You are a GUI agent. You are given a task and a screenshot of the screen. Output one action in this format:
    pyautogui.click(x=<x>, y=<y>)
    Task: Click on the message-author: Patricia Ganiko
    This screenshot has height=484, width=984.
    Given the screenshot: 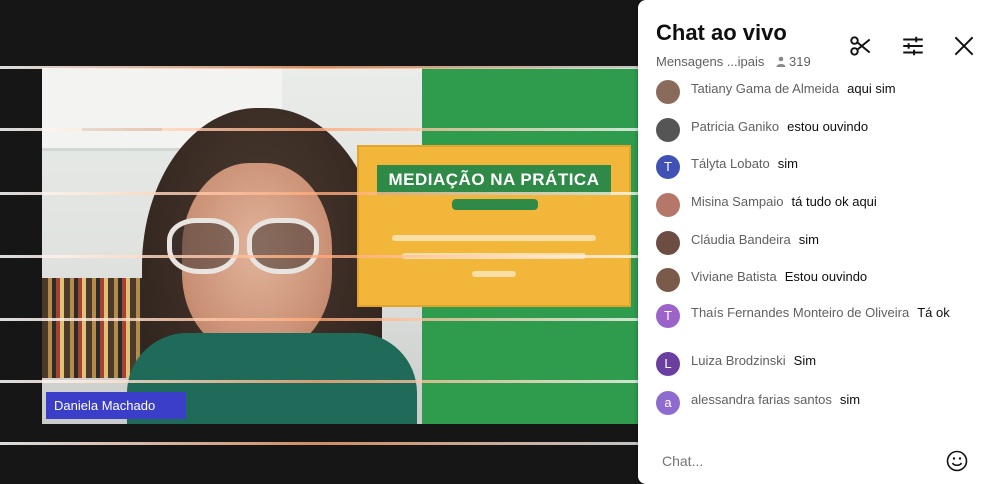 What is the action you would take?
    pyautogui.click(x=735, y=126)
    